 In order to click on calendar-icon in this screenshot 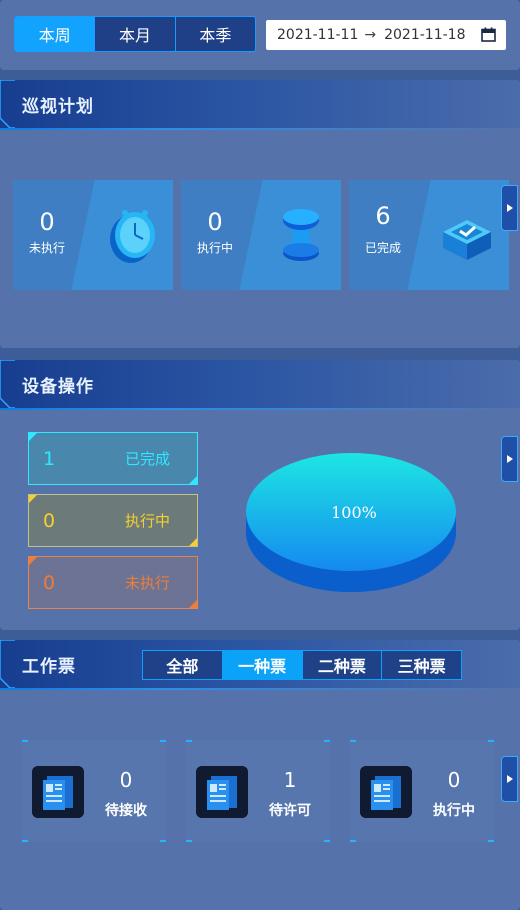, I will do `click(488, 36)`.